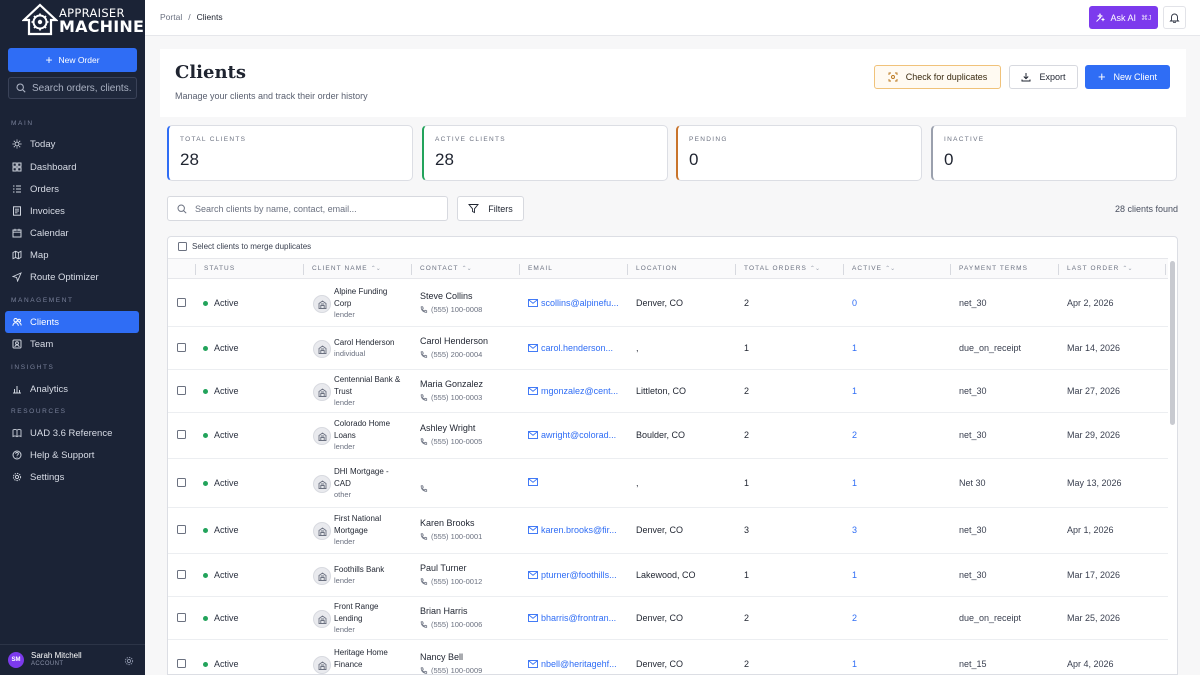  Describe the element at coordinates (72, 60) in the screenshot. I see `new-order-button: + New Order` at that location.